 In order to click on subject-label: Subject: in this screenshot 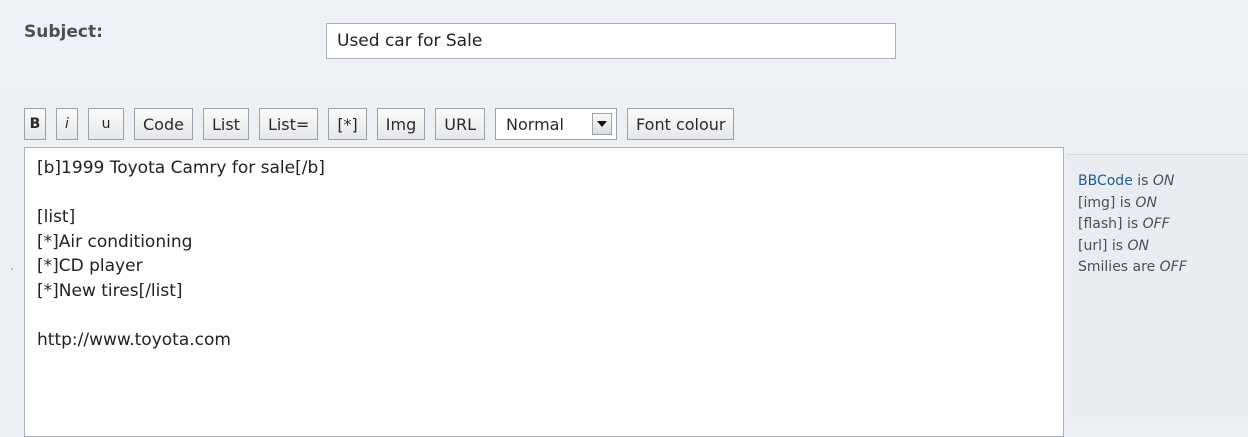, I will do `click(63, 32)`.